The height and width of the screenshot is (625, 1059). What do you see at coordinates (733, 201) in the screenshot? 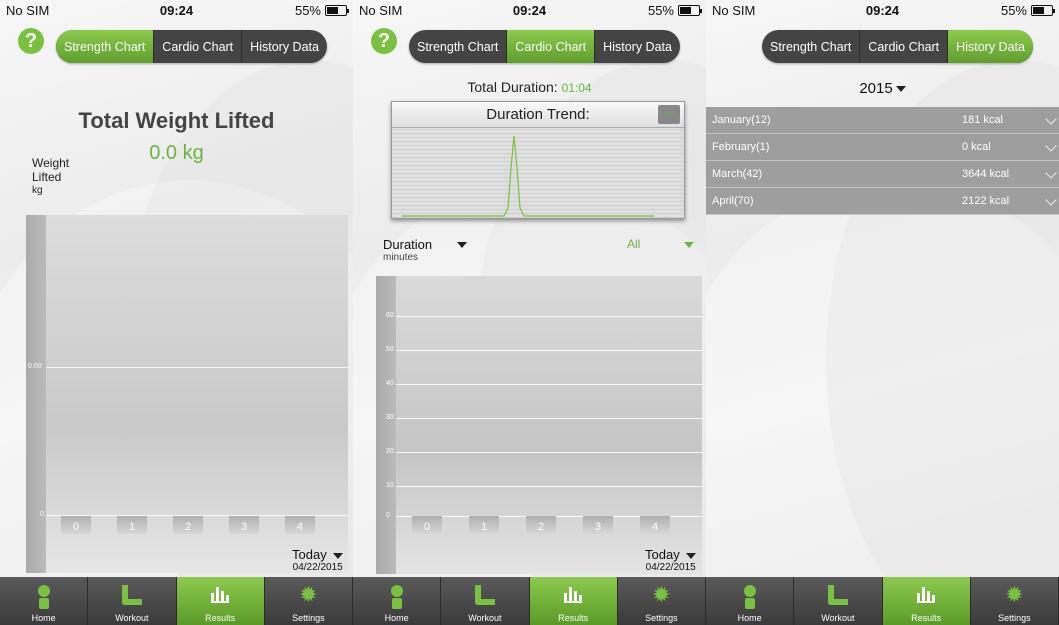
I see `month-label: April(70)` at bounding box center [733, 201].